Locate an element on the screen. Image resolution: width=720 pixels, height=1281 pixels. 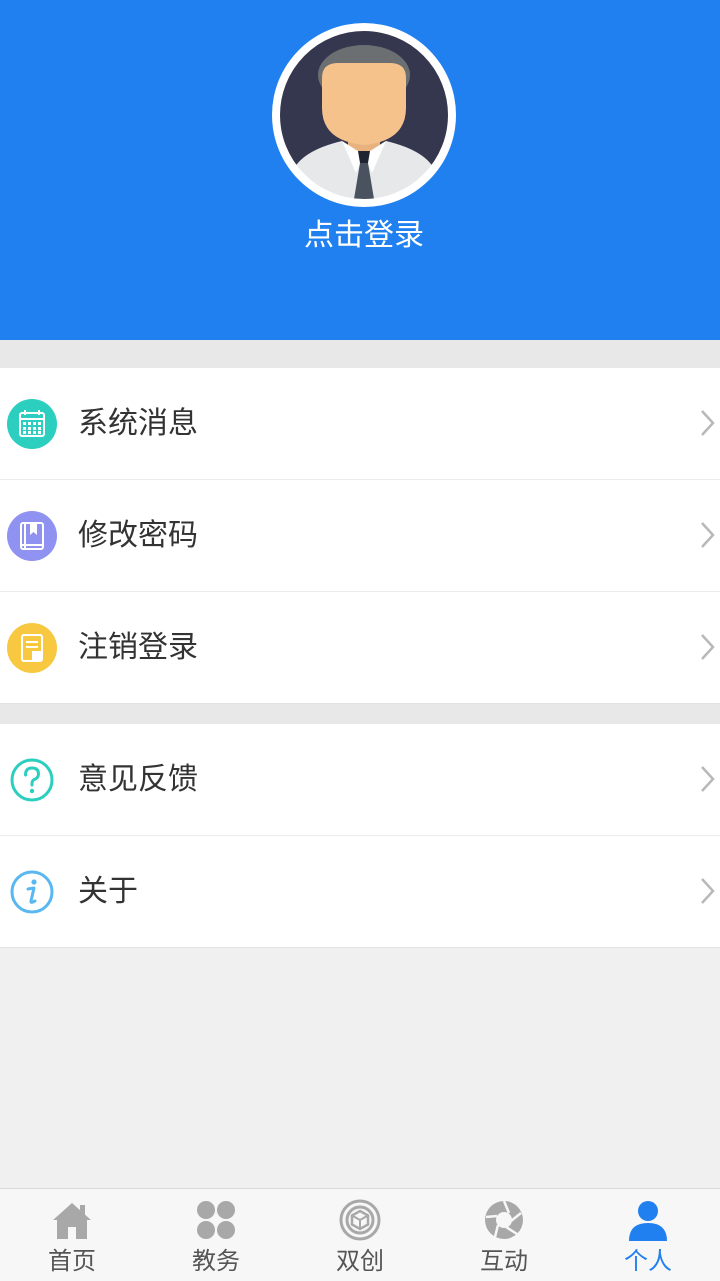
aperture-icon is located at coordinates (504, 1220).